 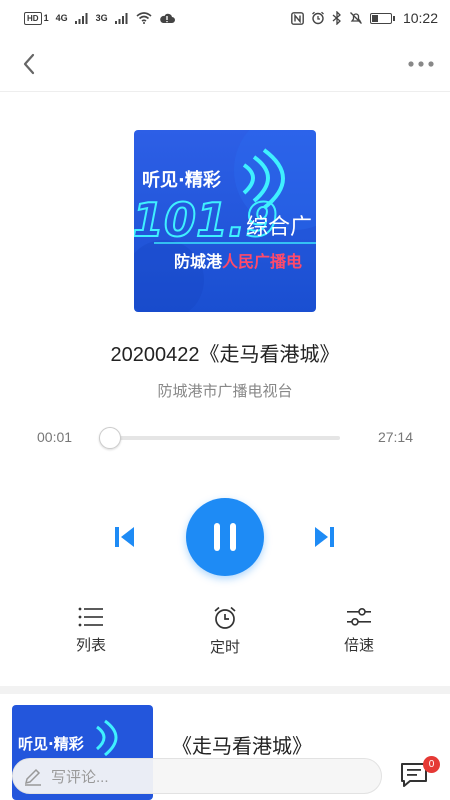 I want to click on more-dots-icon, so click(x=421, y=63).